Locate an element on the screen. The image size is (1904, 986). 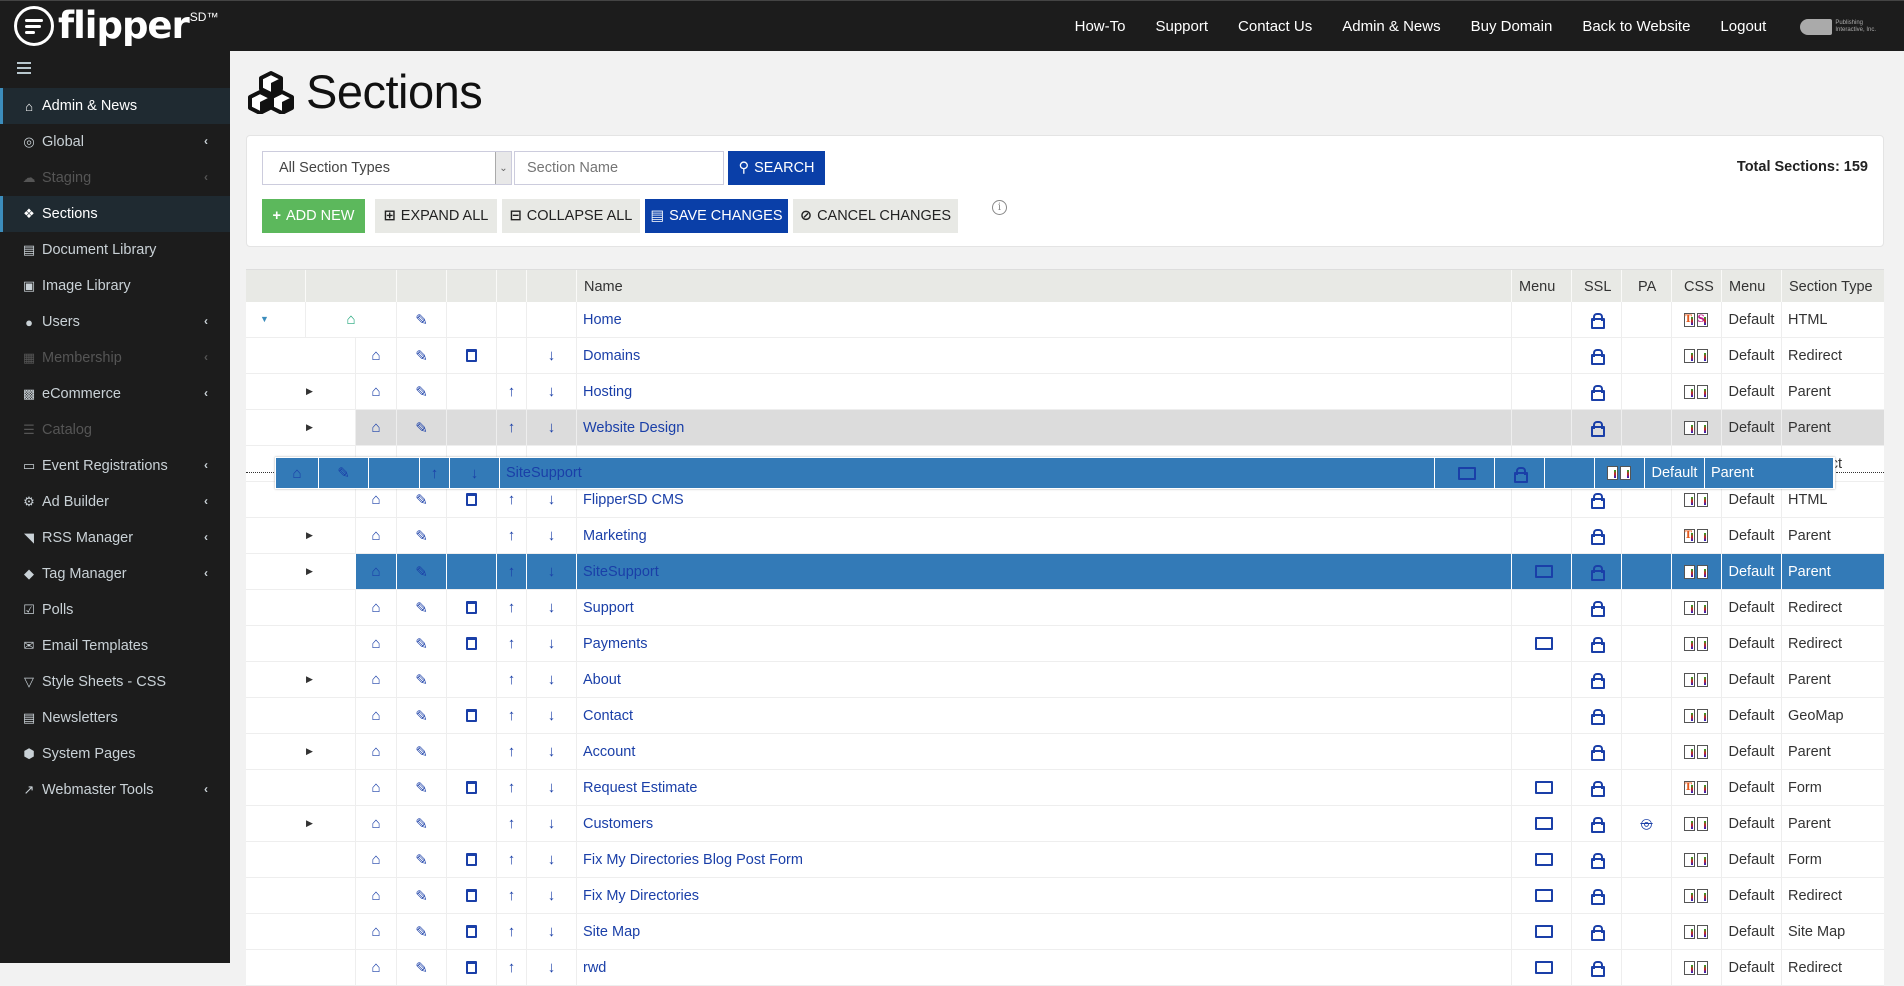
dragged-row-ghost: ⌂ ✎ ↑ ↓ SiteSupport Default Parent is located at coordinates (1055, 473).